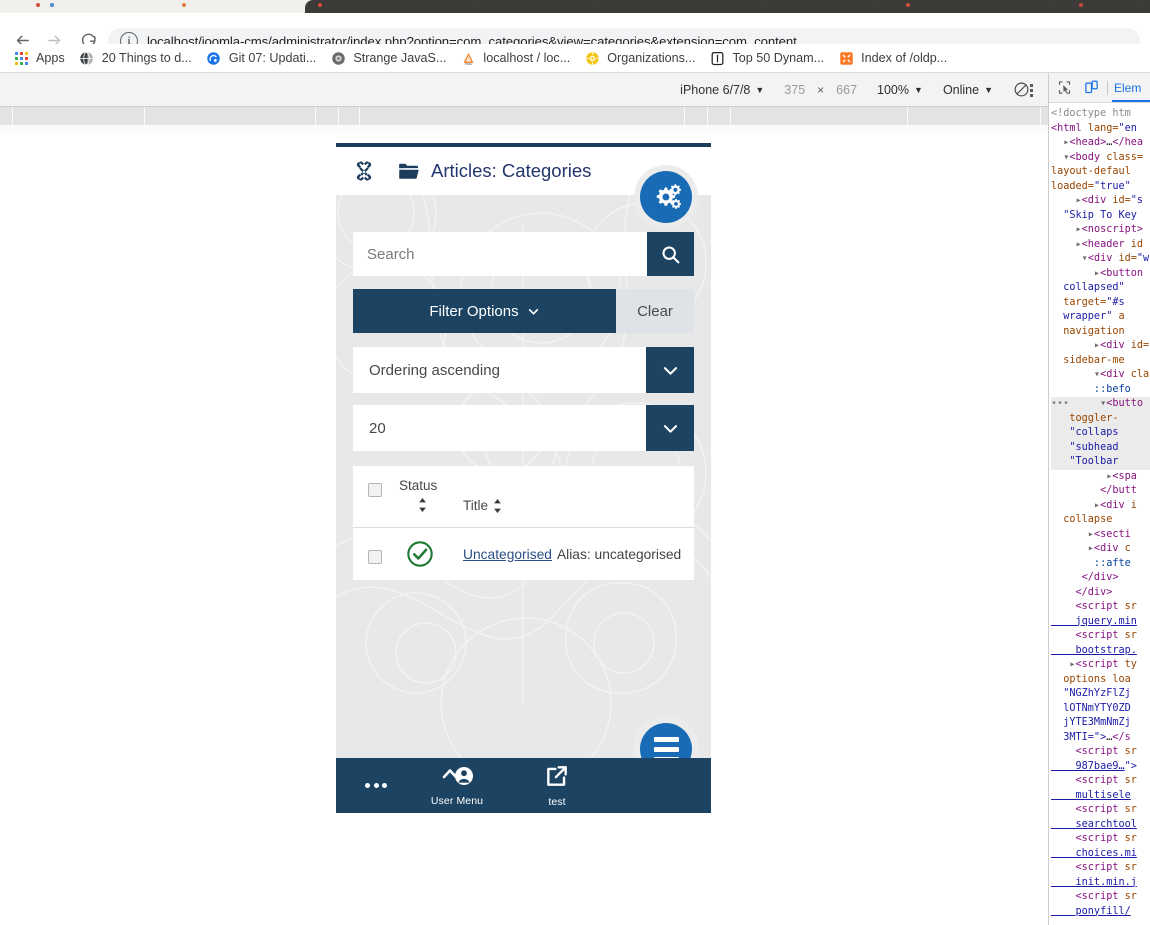 The height and width of the screenshot is (925, 1150). Describe the element at coordinates (722, 90) in the screenshot. I see `device-selector: iPhone 6/7/8 ▼` at that location.